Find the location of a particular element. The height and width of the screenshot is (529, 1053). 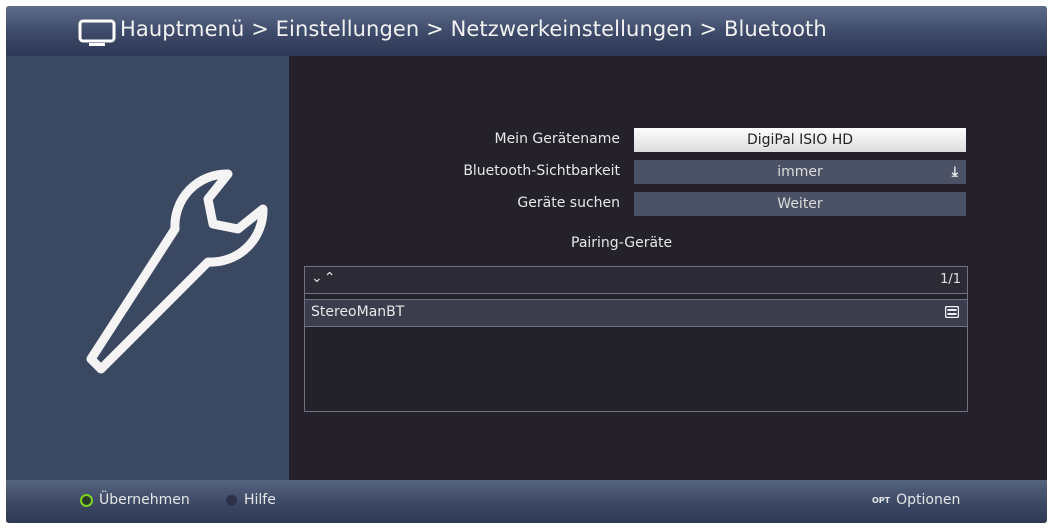

accept-button: Übernehmen is located at coordinates (135, 500).